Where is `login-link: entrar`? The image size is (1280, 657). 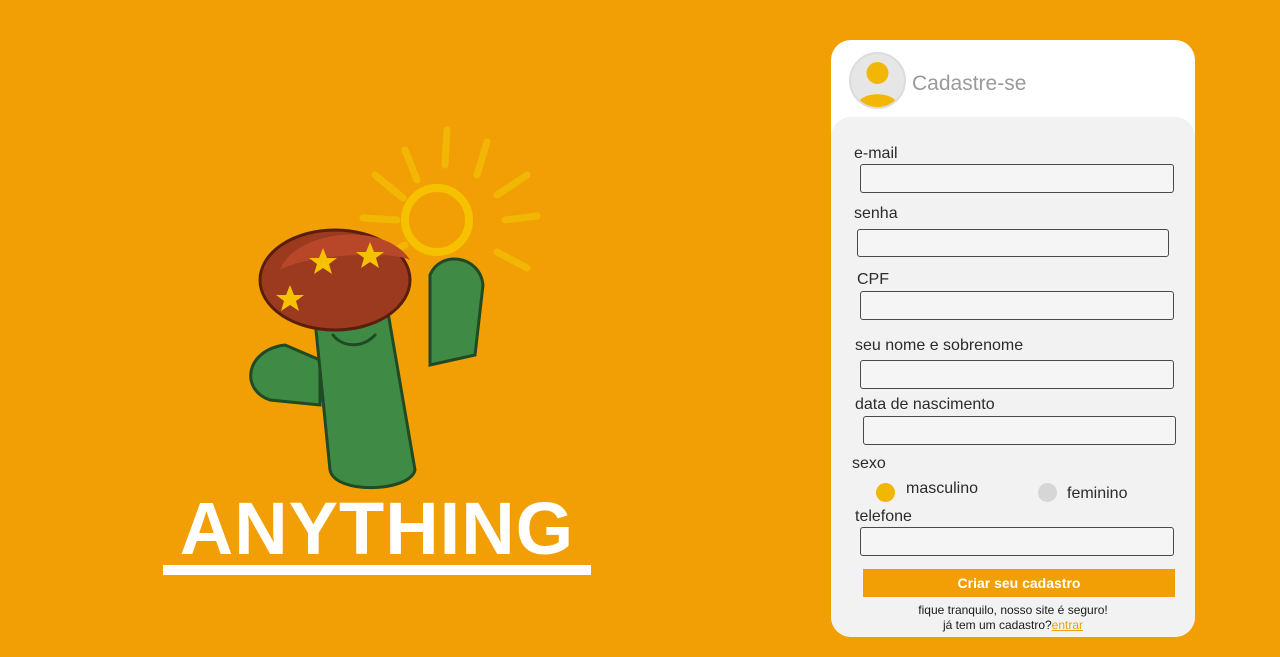 login-link: entrar is located at coordinates (1067, 625).